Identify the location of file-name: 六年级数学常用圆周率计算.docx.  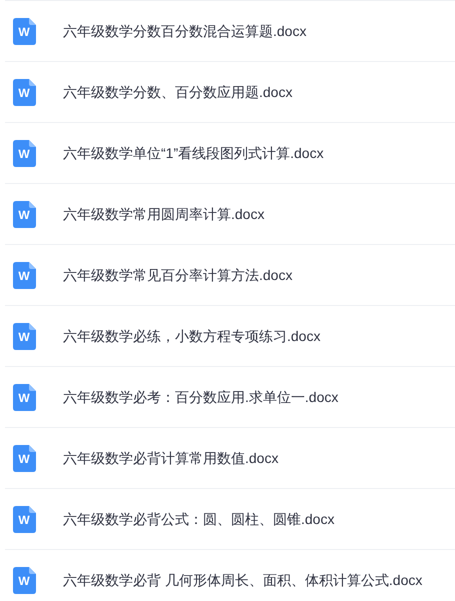
(163, 214).